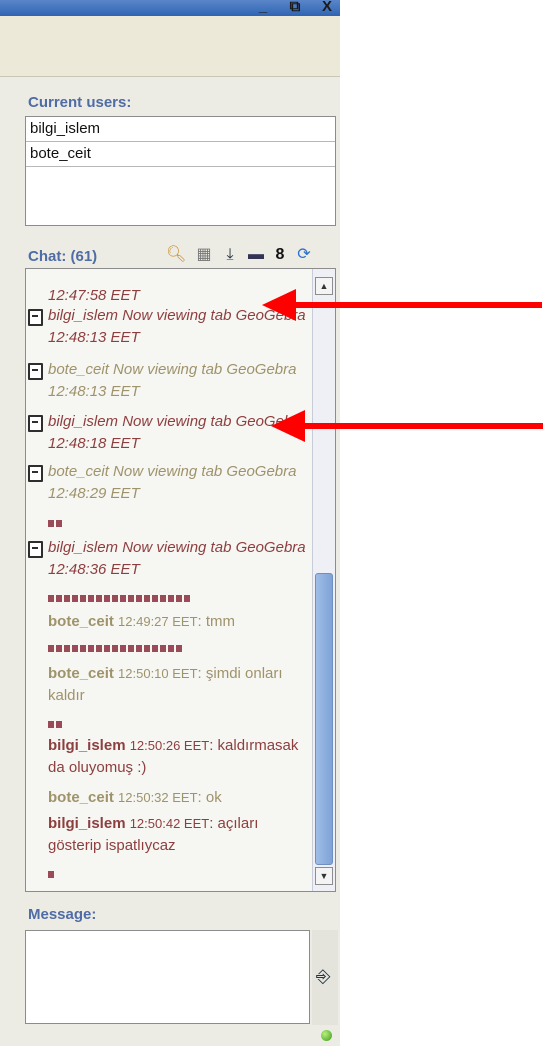  I want to click on message-timestamp: 12:50:42 EET, so click(169, 823).